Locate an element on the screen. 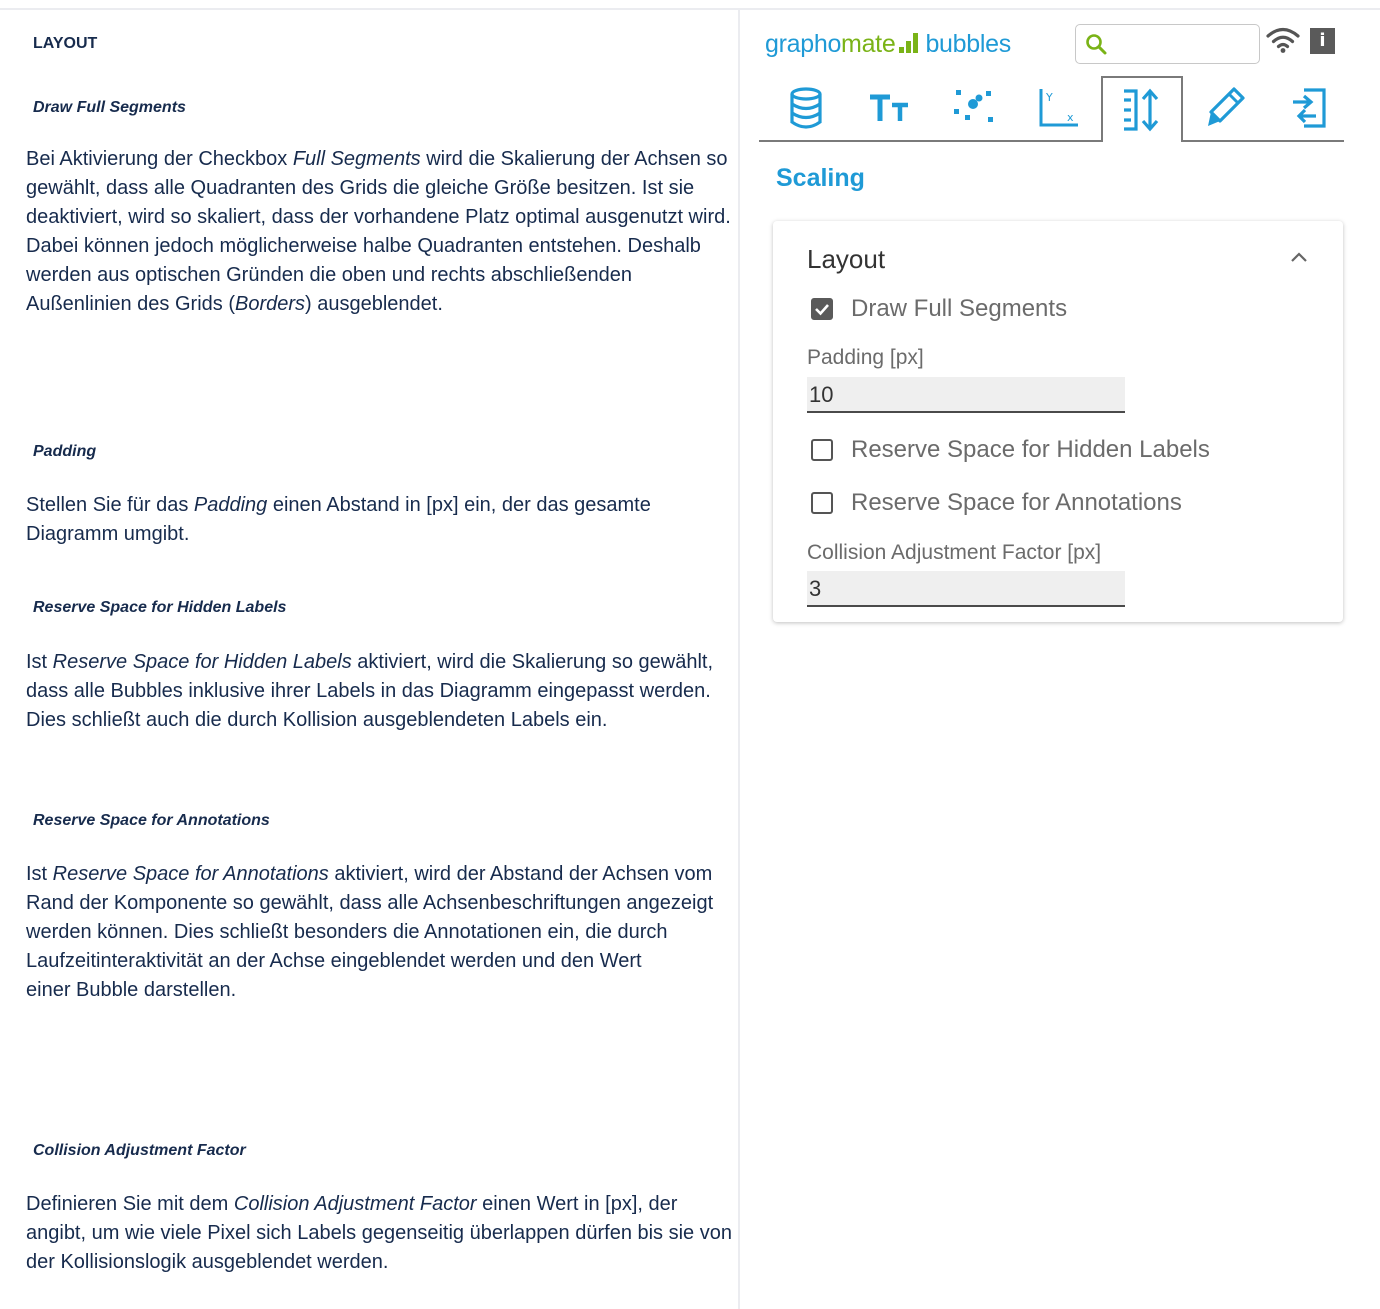 The image size is (1380, 1309). logo-text-mate: mate is located at coordinates (868, 44).